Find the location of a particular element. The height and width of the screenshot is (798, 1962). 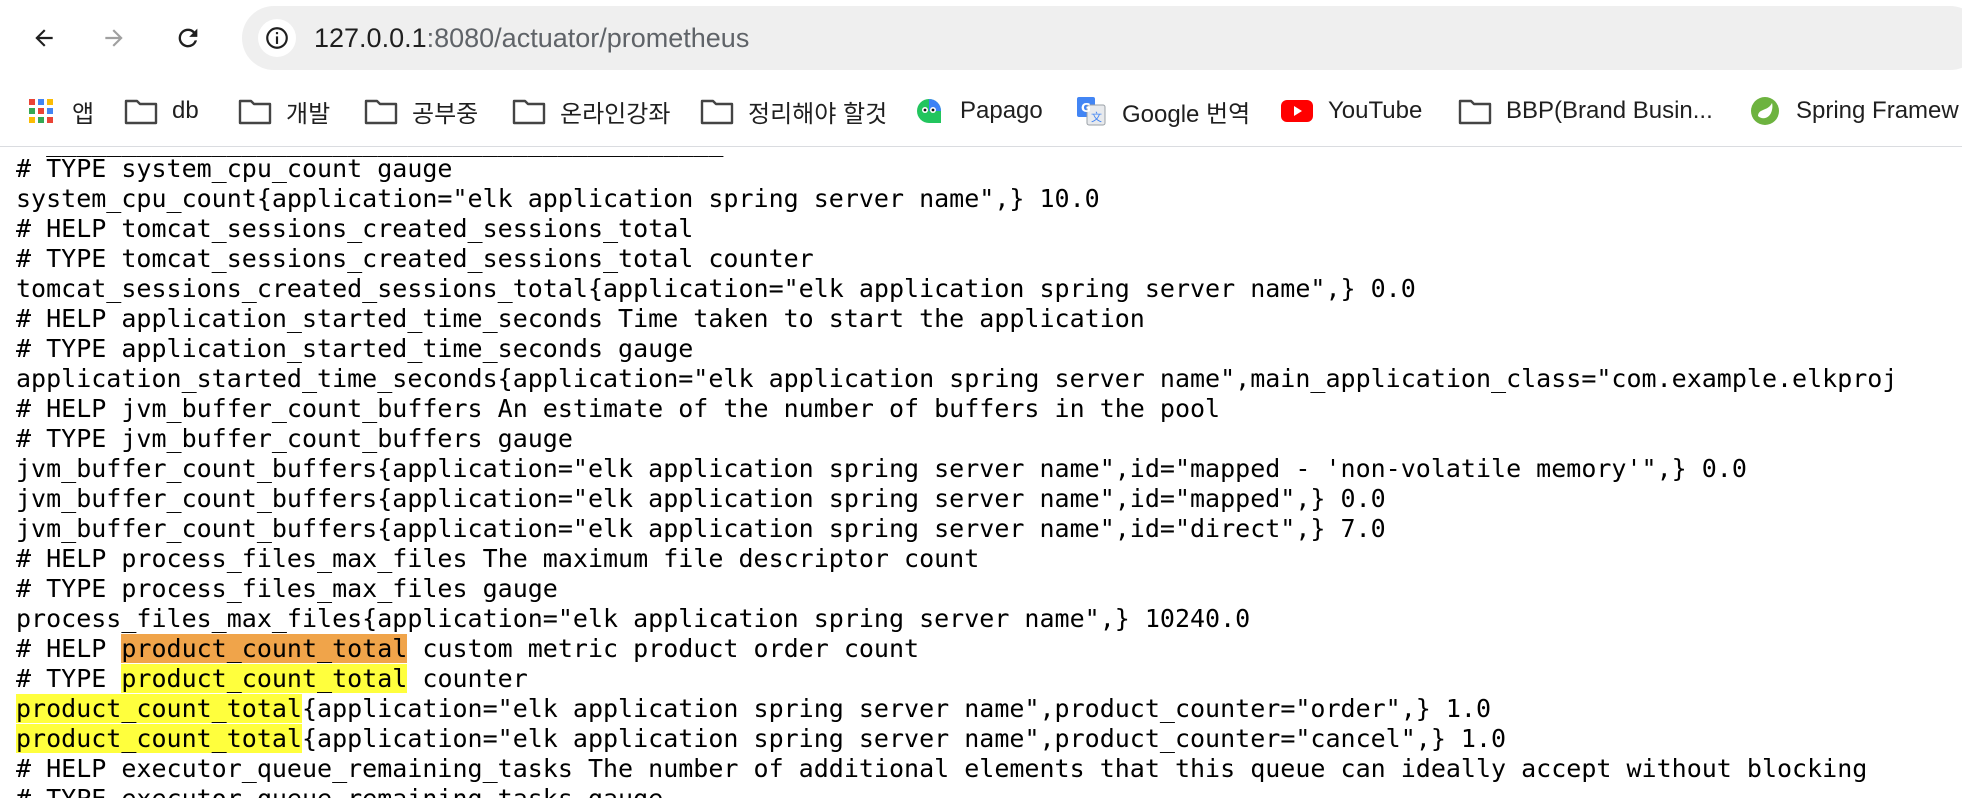

browser-toolbar: 127.0.0.1:8080/actuator/prometheus is located at coordinates (981, 38).